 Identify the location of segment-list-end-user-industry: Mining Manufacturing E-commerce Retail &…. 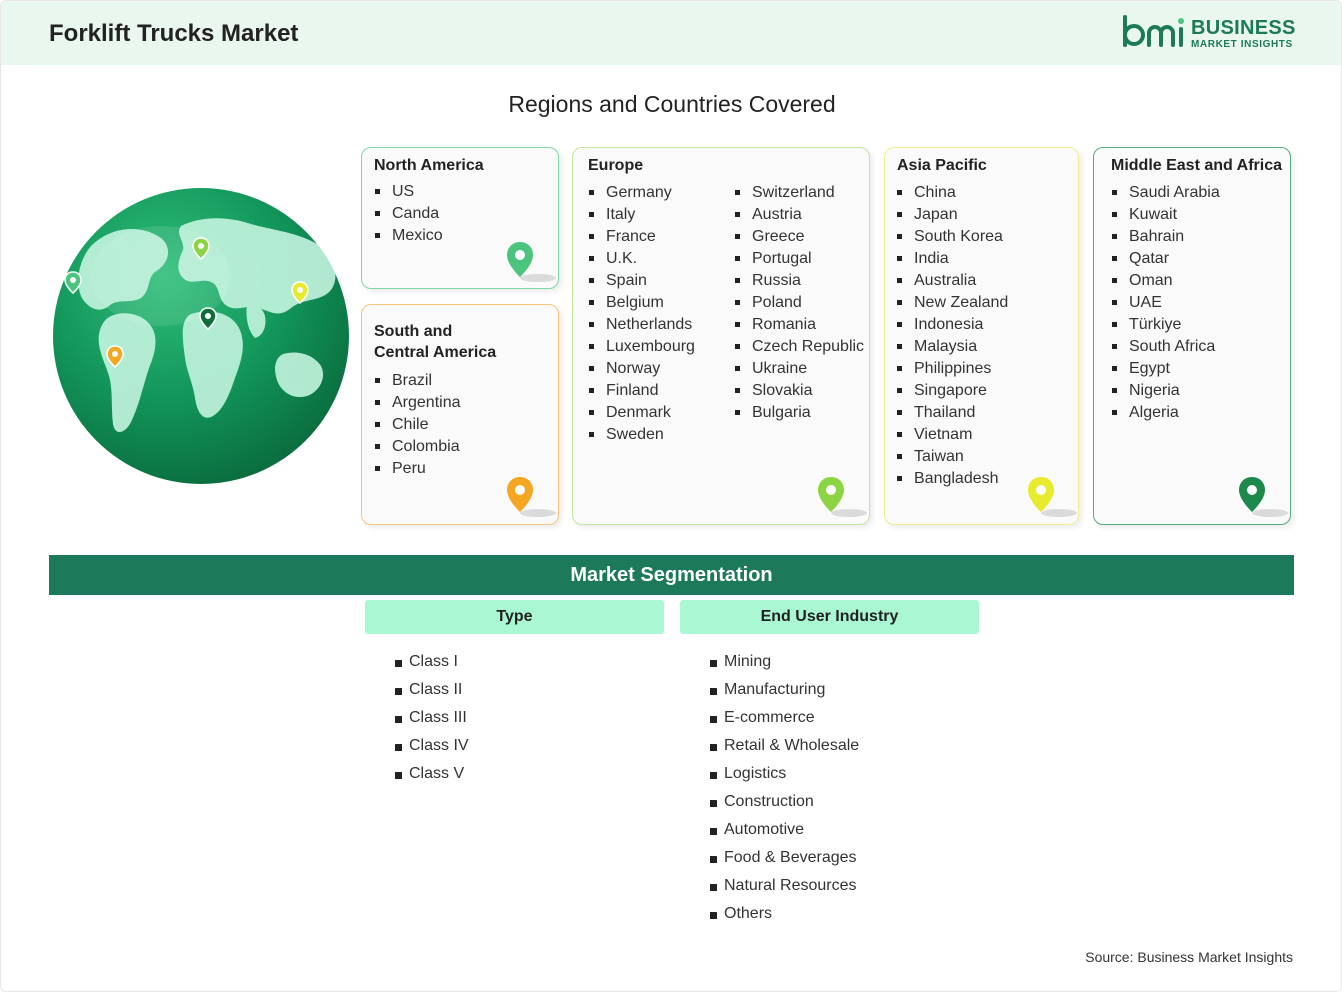
(784, 788).